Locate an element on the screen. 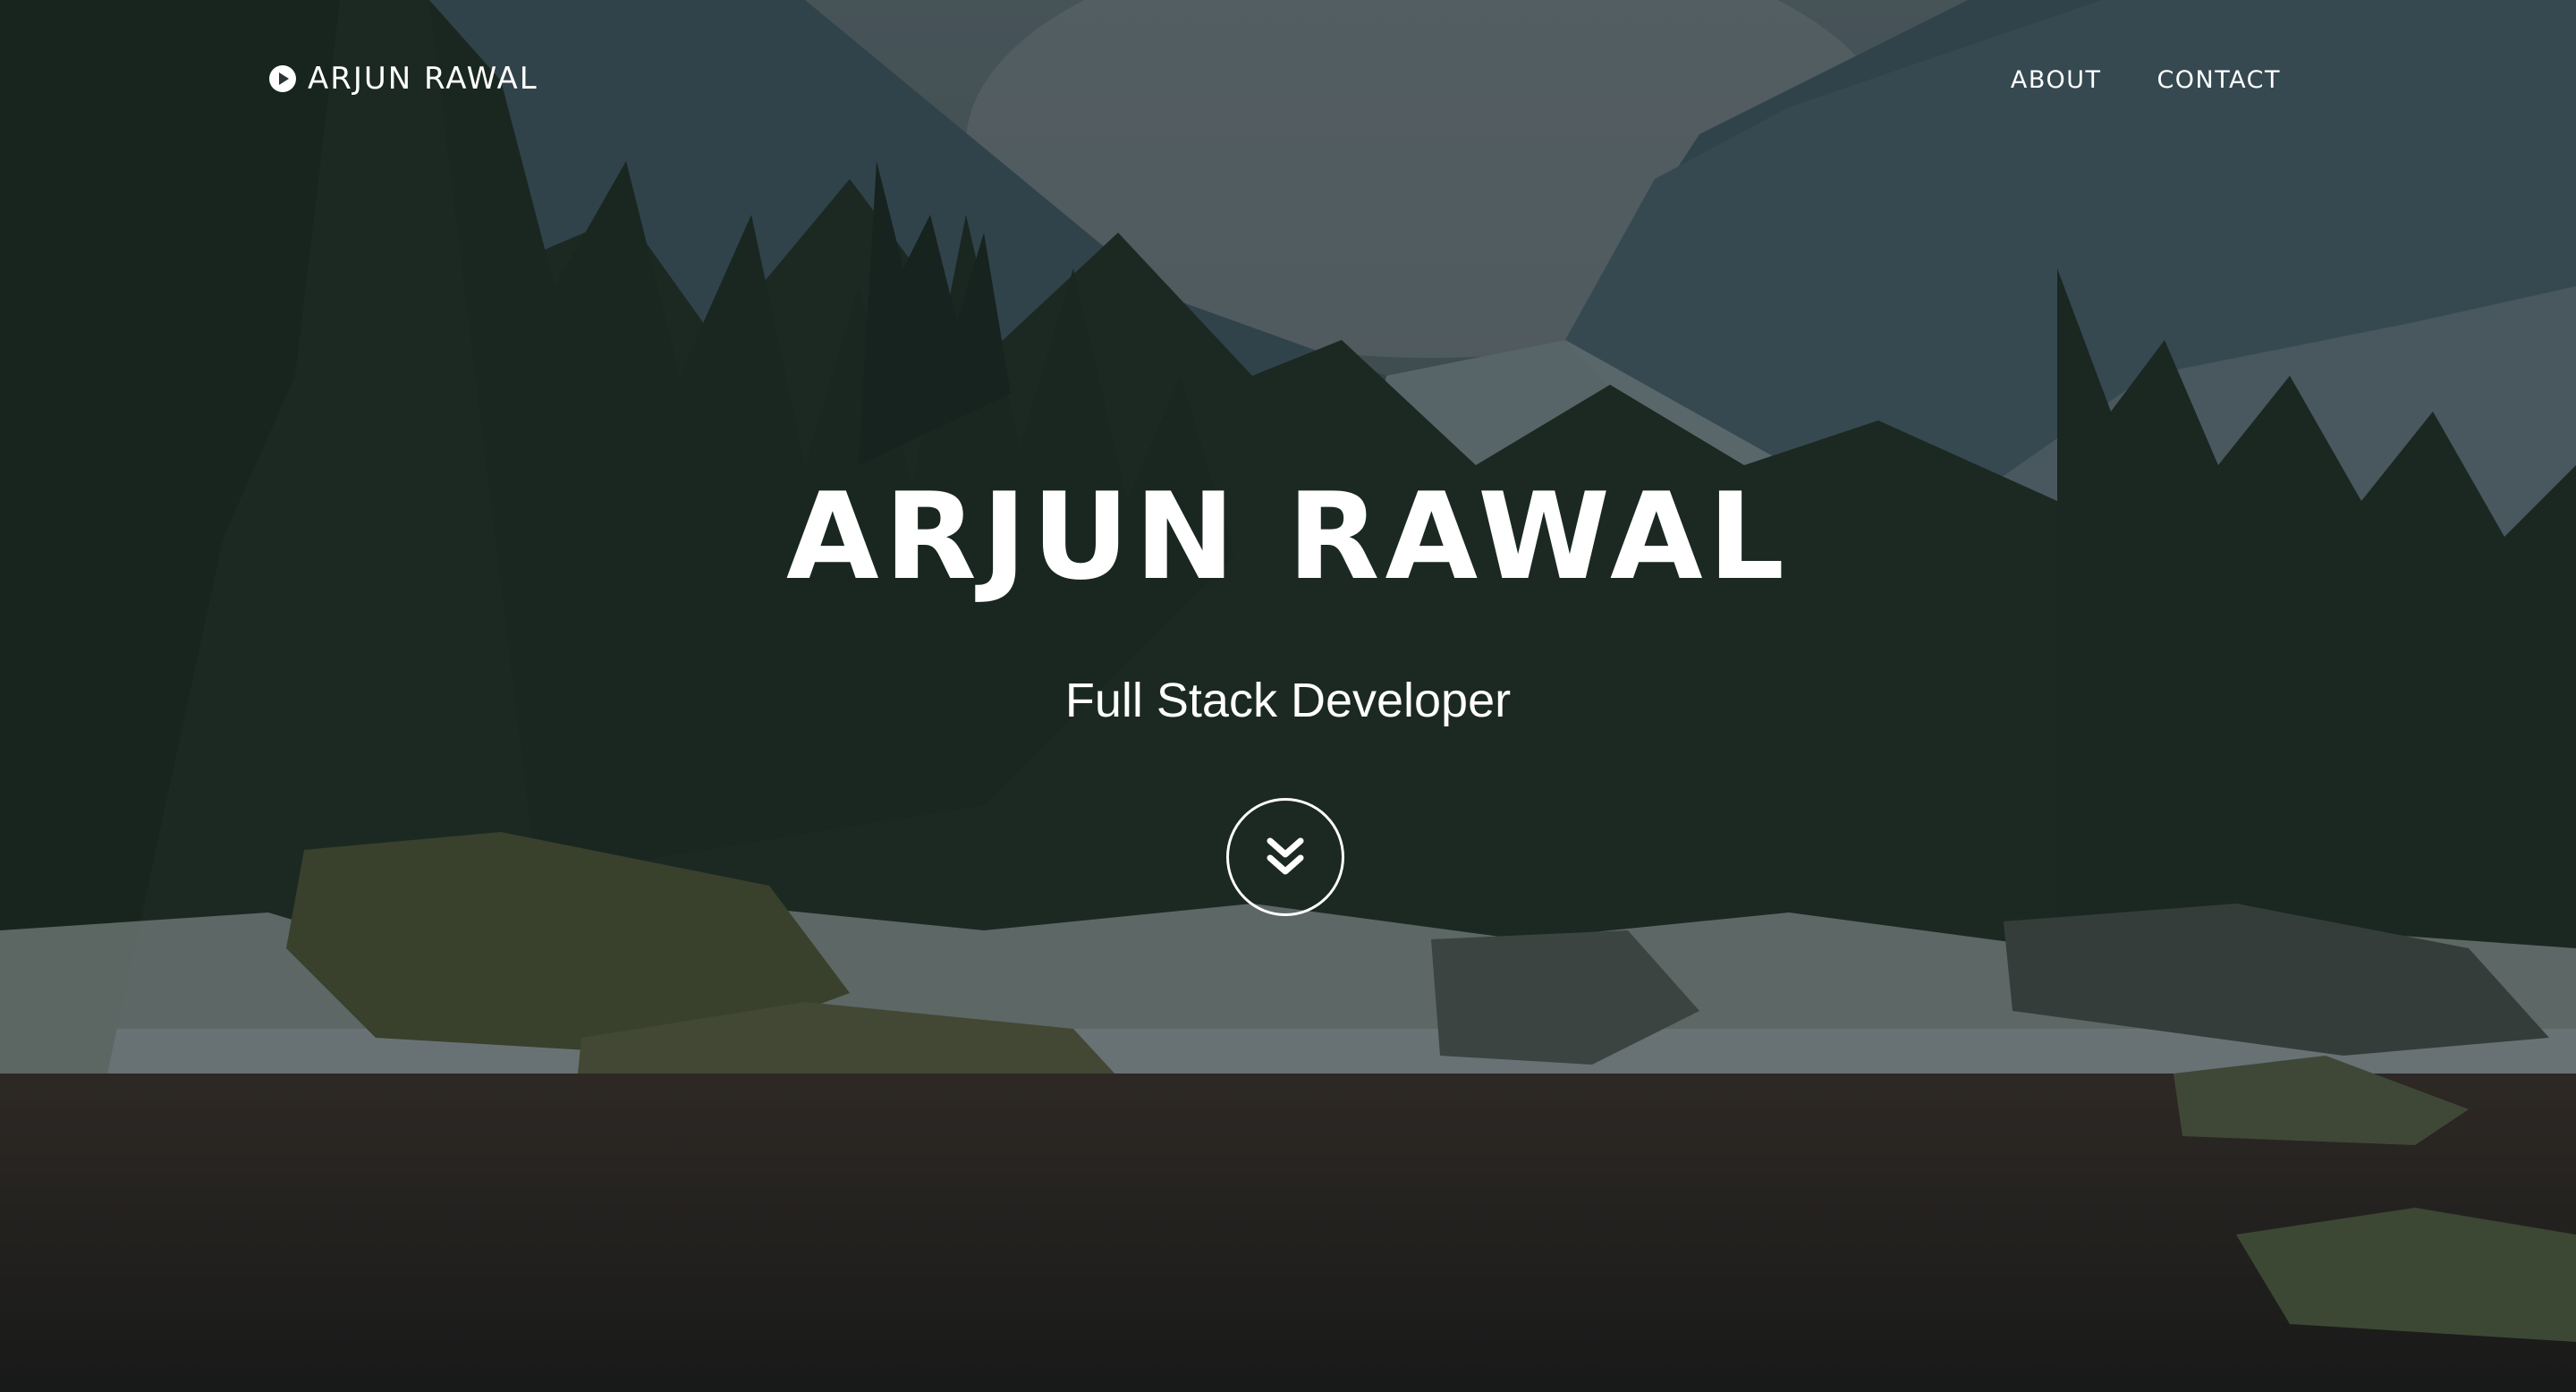 The height and width of the screenshot is (1392, 2576). brand-link: ARJUN RAWAL is located at coordinates (403, 78).